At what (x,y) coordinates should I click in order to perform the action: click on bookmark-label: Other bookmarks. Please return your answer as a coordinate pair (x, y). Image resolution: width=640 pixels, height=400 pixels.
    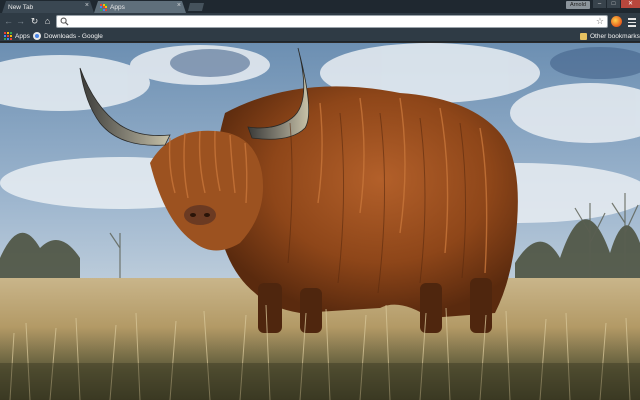
    Looking at the image, I should click on (615, 36).